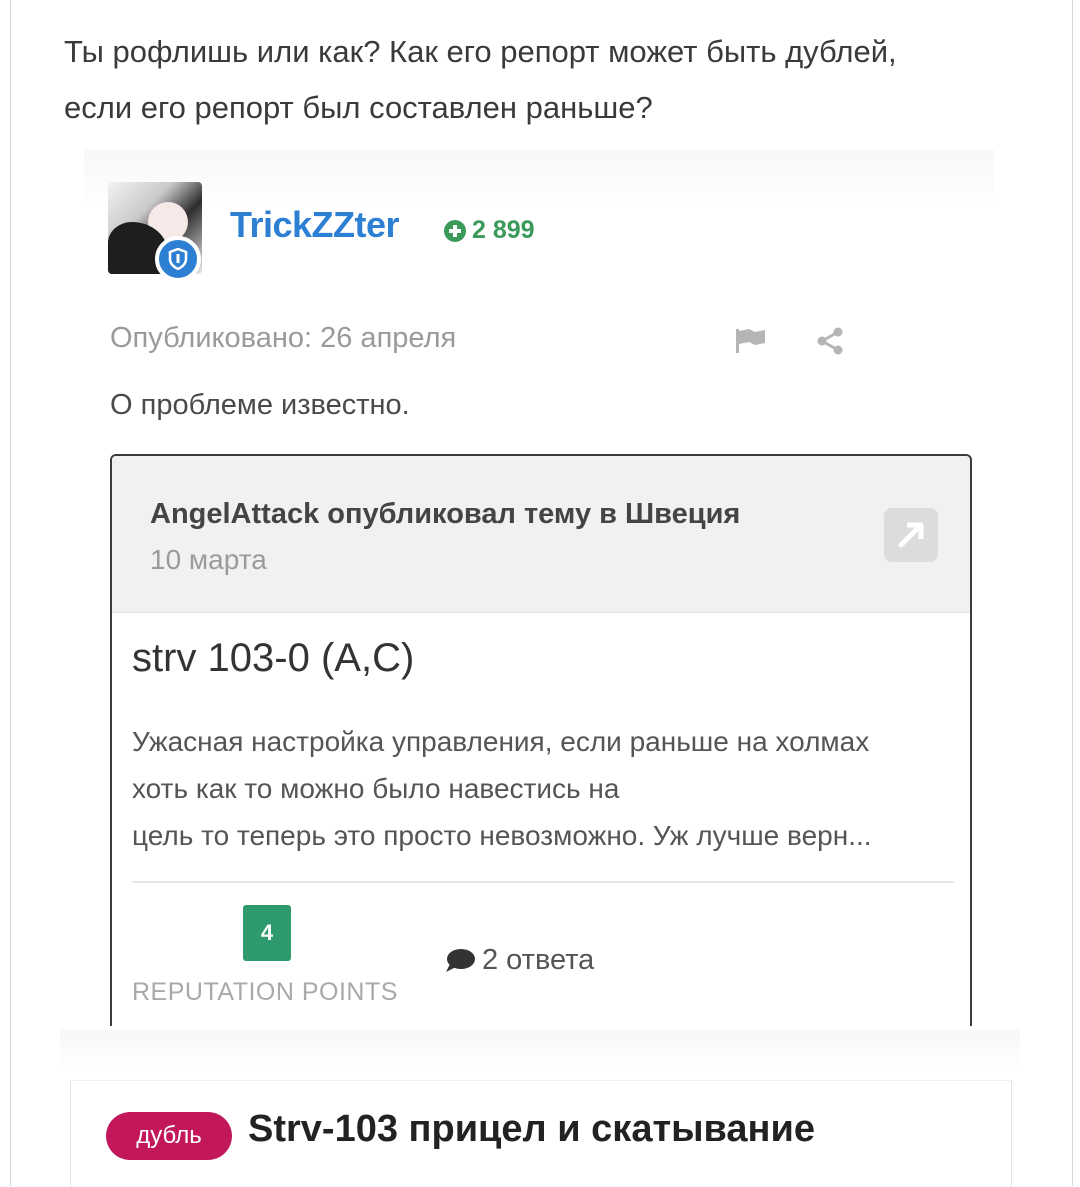 The height and width of the screenshot is (1187, 1080). I want to click on embed-author-line: AngelAttack опубликовал тему в Швеция, so click(445, 514).